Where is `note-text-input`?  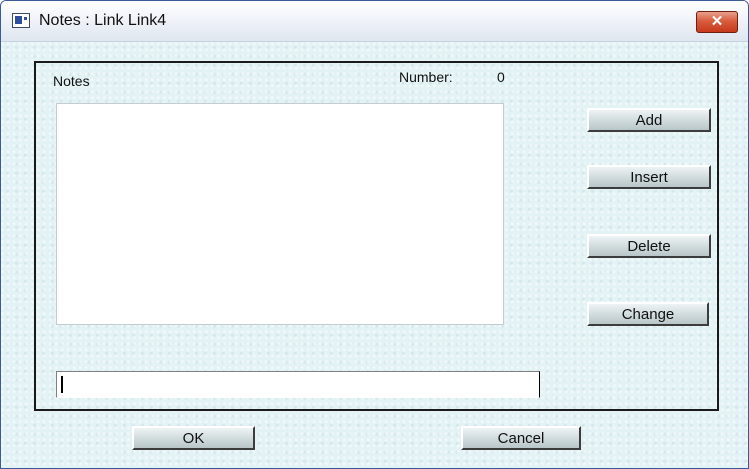
note-text-input is located at coordinates (298, 384).